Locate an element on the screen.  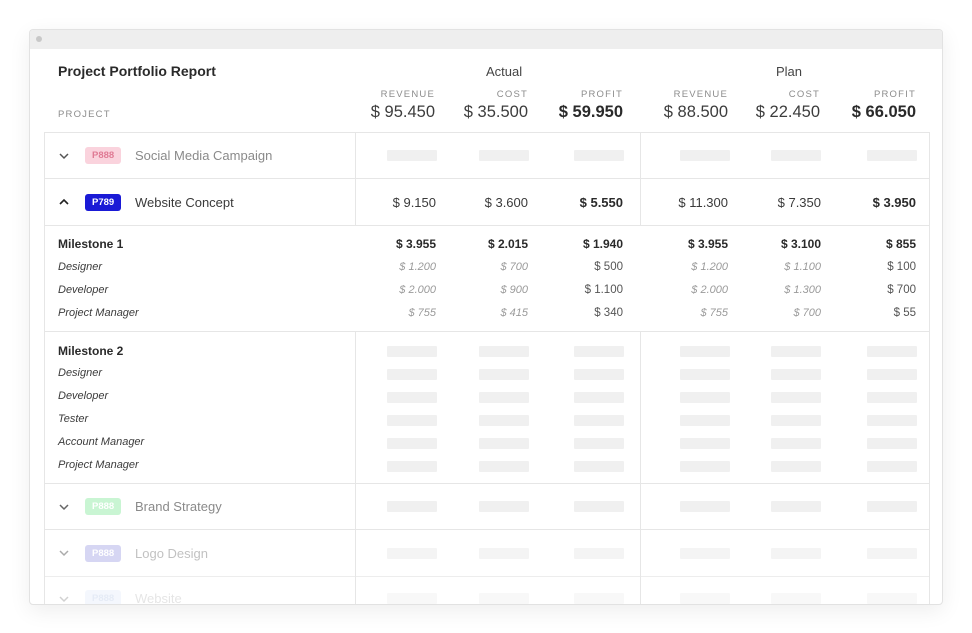
role-actual-cost: $ 415 is located at coordinates (514, 313).